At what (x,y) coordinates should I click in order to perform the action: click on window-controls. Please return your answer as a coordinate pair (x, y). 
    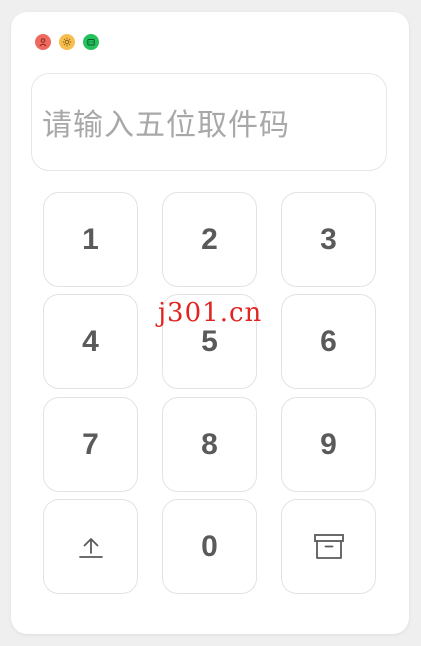
    Looking at the image, I should click on (67, 42).